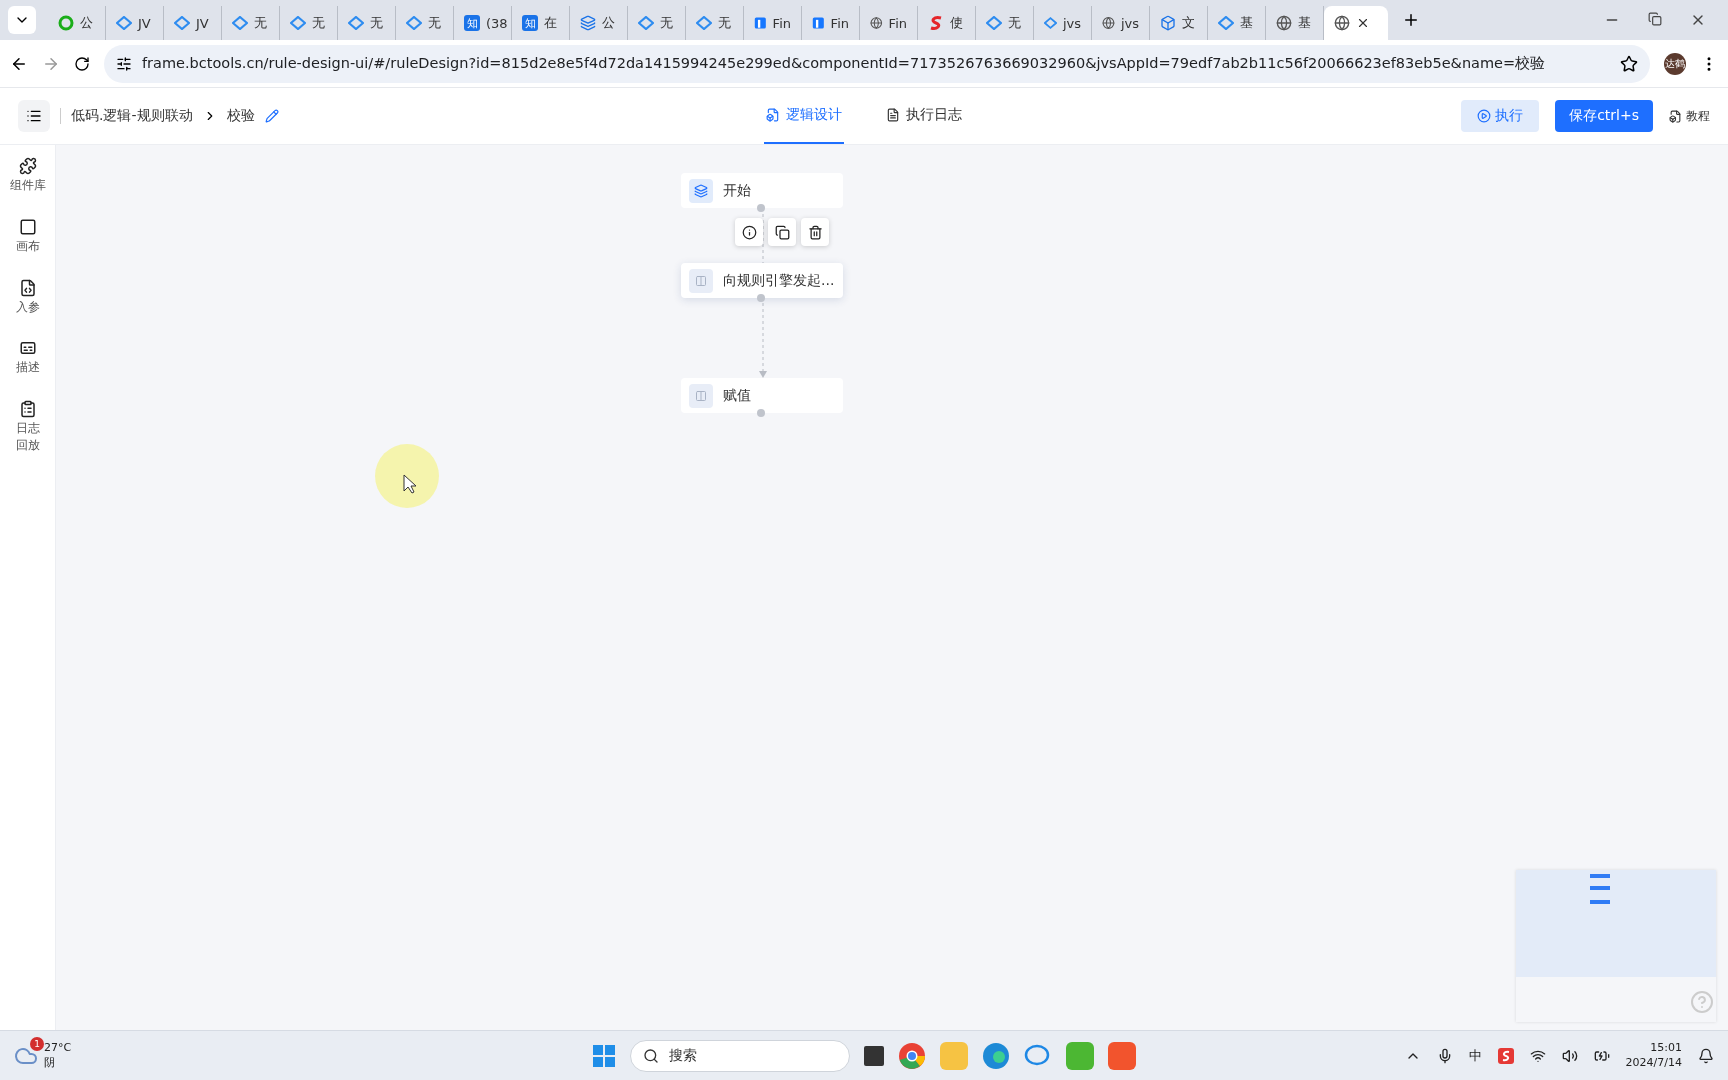 The width and height of the screenshot is (1728, 1080). Describe the element at coordinates (124, 63) in the screenshot. I see `site-settings-icon` at that location.